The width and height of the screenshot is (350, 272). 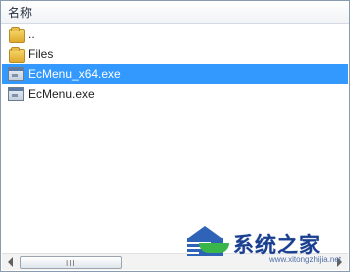 I want to click on list-item: Files, so click(x=175, y=54).